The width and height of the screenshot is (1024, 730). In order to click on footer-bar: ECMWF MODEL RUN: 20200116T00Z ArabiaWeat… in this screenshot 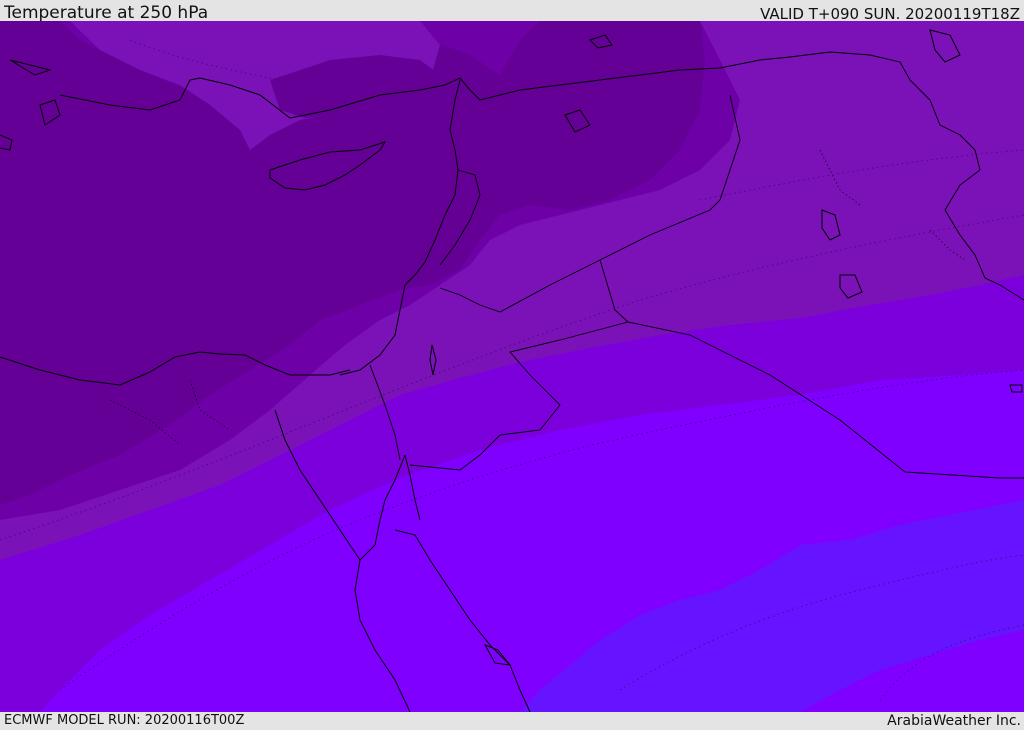, I will do `click(512, 720)`.